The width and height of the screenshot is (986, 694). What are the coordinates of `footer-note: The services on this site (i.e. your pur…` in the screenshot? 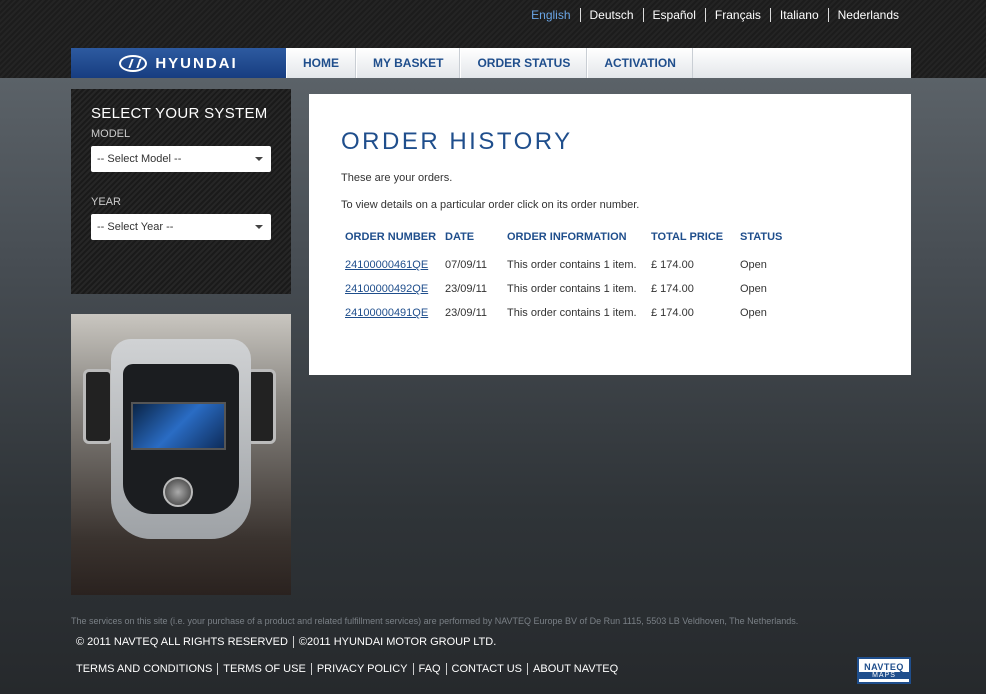 It's located at (435, 621).